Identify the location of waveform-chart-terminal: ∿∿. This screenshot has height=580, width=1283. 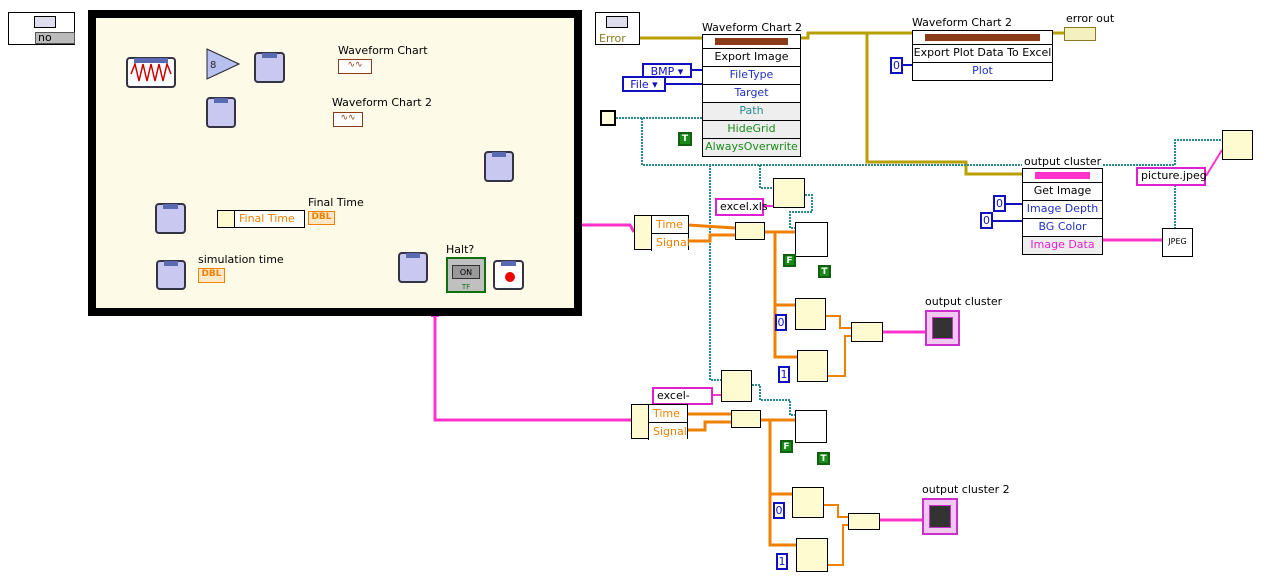
(355, 66).